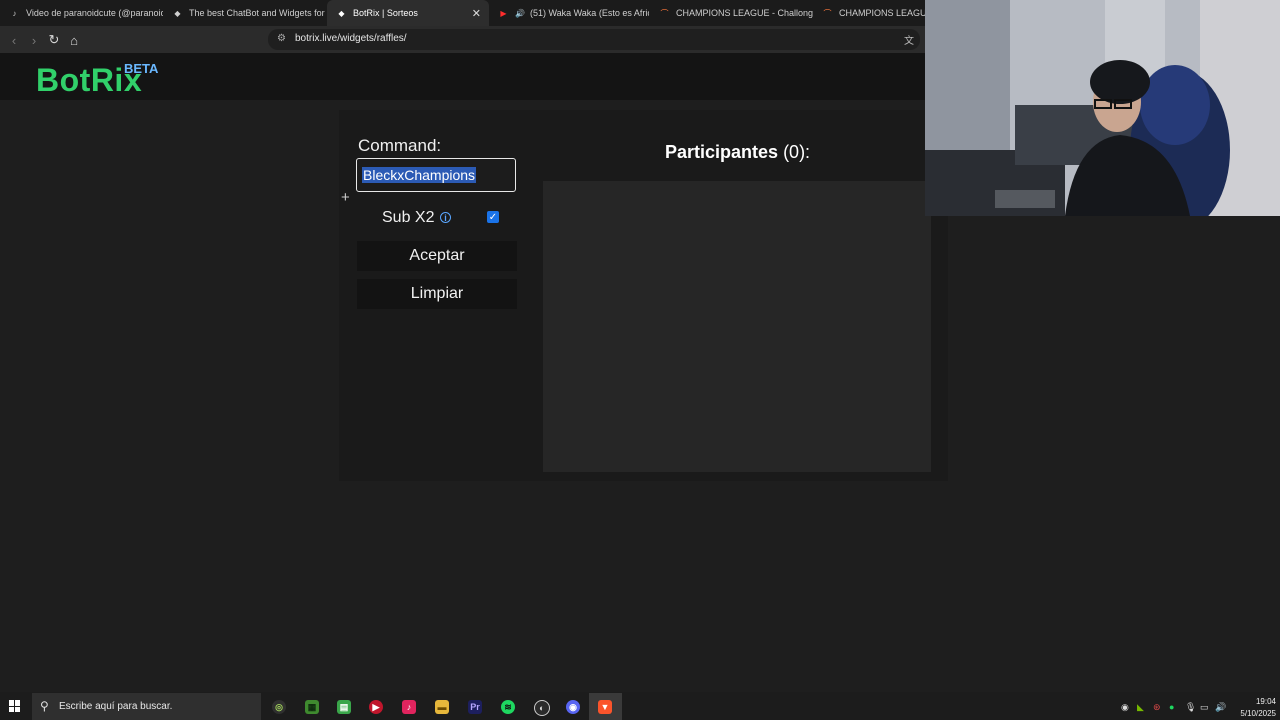  Describe the element at coordinates (34, 40) in the screenshot. I see `forward-icon: ›` at that location.